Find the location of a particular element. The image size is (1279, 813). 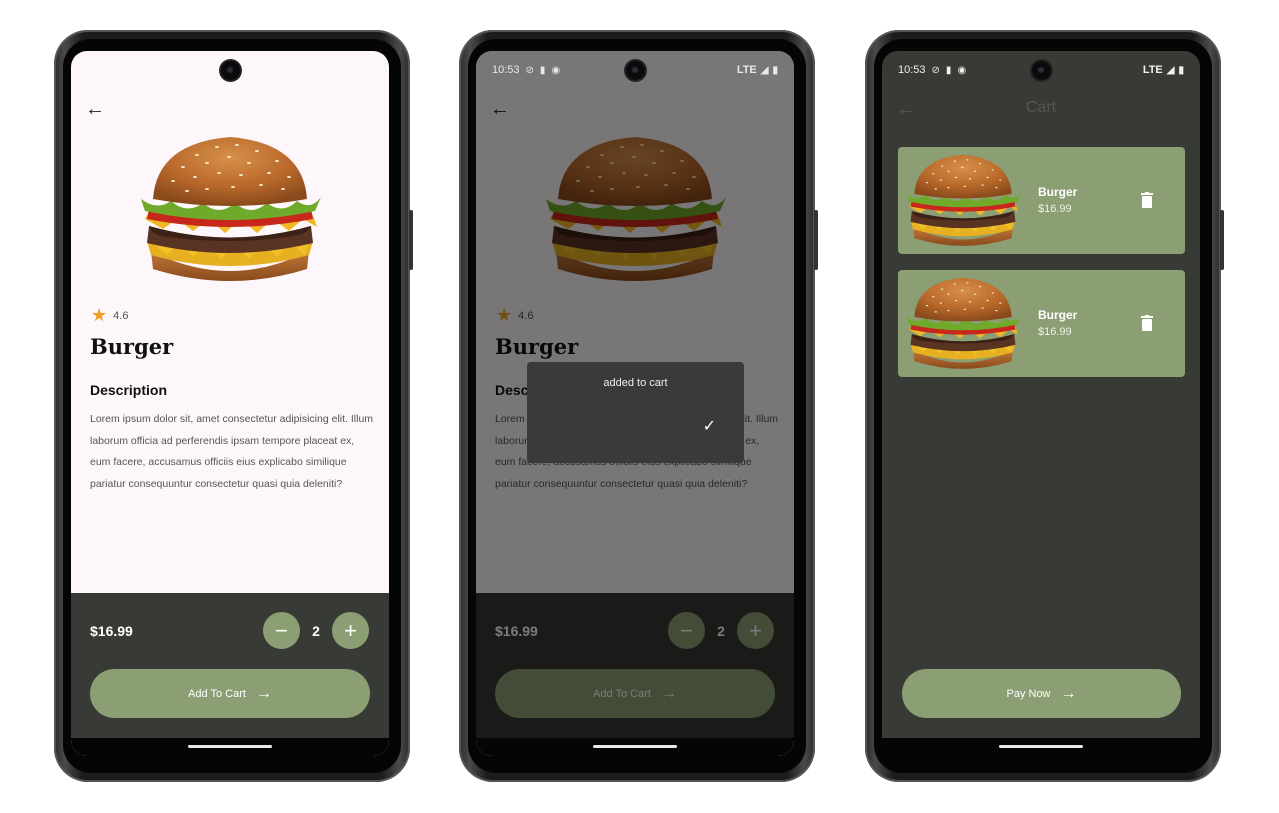

toast-message: added to cart is located at coordinates (635, 383).